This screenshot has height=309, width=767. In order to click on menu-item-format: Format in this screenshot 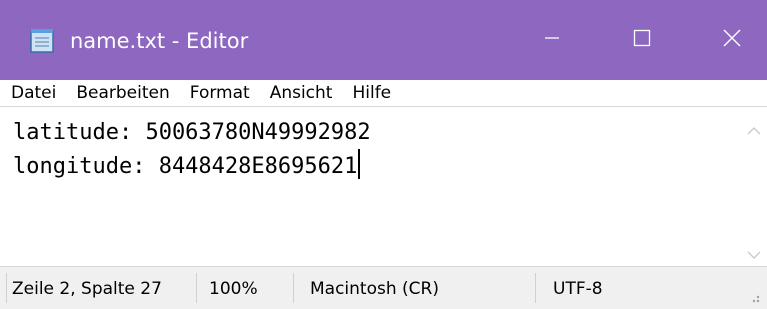, I will do `click(220, 93)`.